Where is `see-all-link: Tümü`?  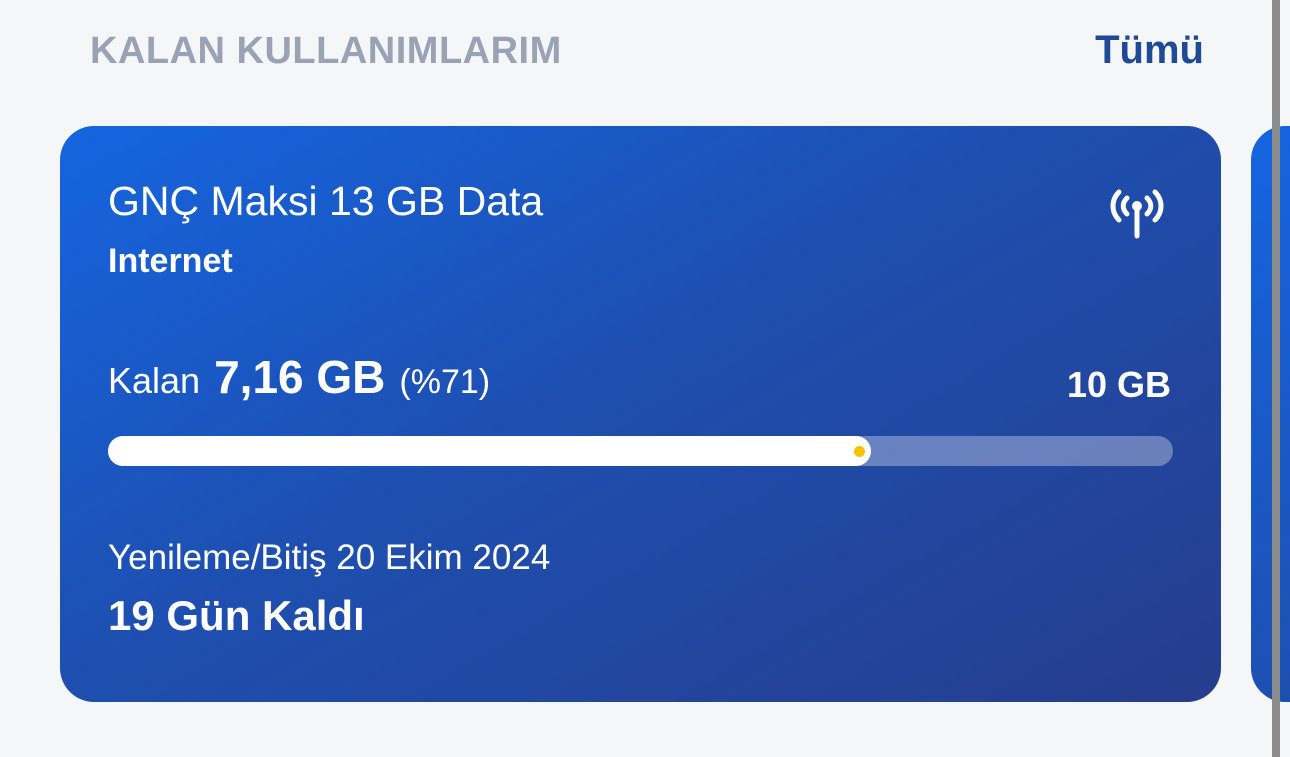
see-all-link: Tümü is located at coordinates (1149, 50).